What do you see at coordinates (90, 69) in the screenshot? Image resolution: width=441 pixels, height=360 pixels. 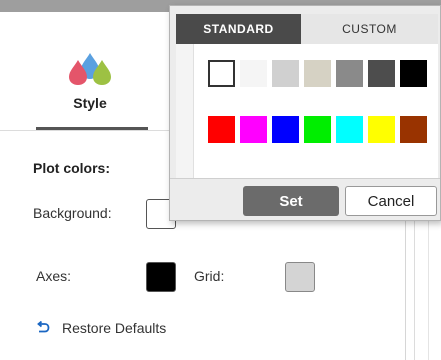 I see `color-drops-icon` at bounding box center [90, 69].